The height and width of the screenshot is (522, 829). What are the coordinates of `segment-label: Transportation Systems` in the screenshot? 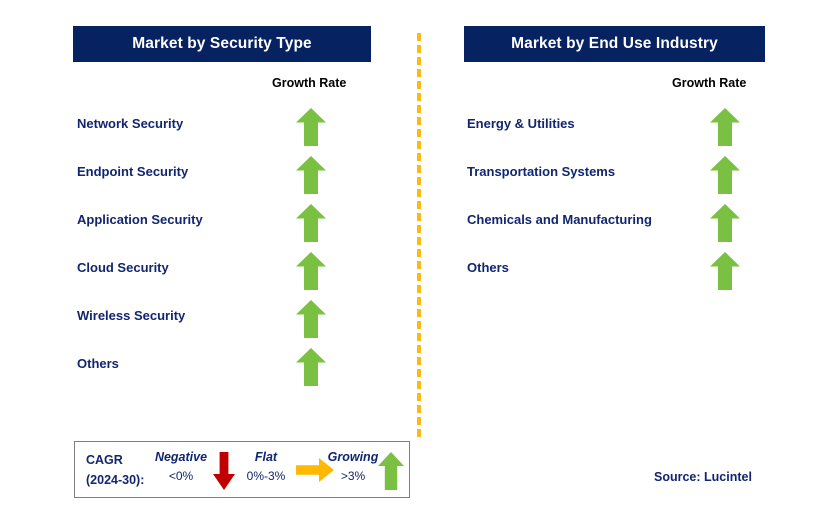 It's located at (541, 171).